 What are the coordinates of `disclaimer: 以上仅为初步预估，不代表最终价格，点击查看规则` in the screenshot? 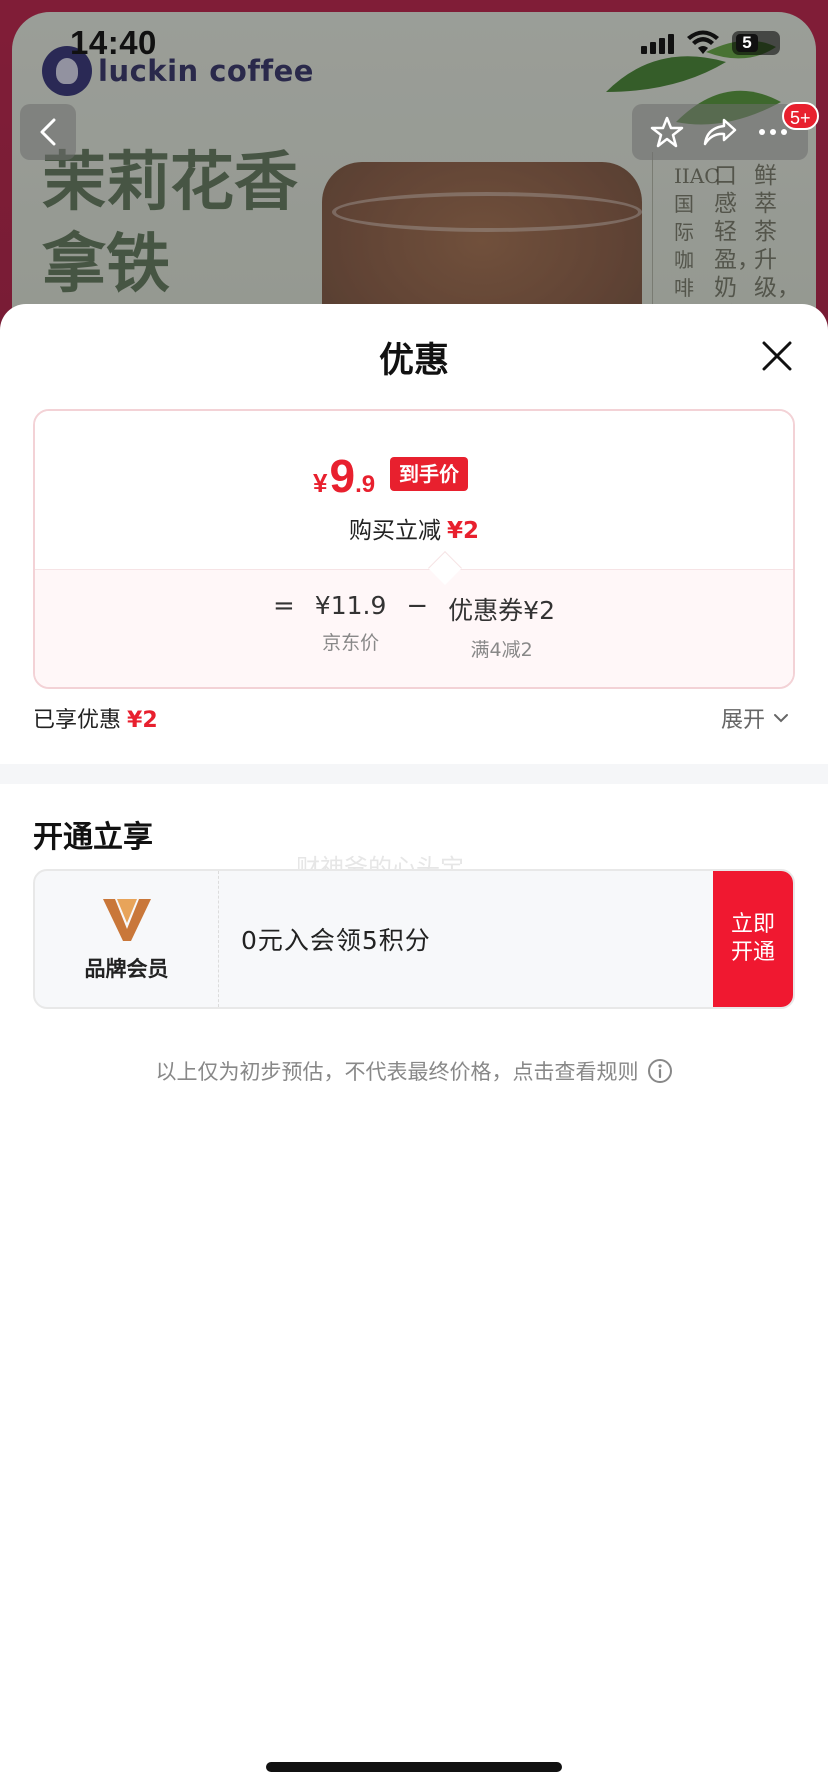 It's located at (414, 1071).